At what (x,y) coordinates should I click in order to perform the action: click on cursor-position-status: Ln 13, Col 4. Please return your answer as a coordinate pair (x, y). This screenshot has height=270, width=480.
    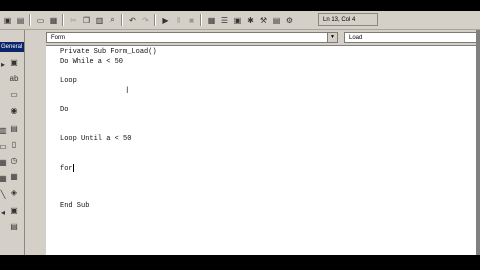
    Looking at the image, I should click on (348, 19).